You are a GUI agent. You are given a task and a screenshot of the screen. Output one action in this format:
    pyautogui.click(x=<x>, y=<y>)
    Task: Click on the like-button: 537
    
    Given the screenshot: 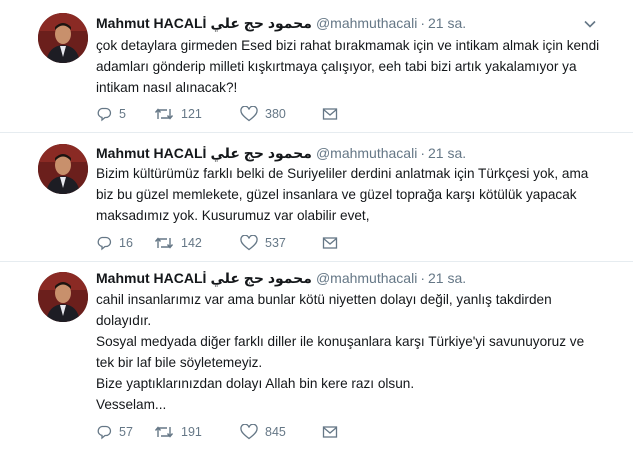 What is the action you would take?
    pyautogui.click(x=281, y=243)
    